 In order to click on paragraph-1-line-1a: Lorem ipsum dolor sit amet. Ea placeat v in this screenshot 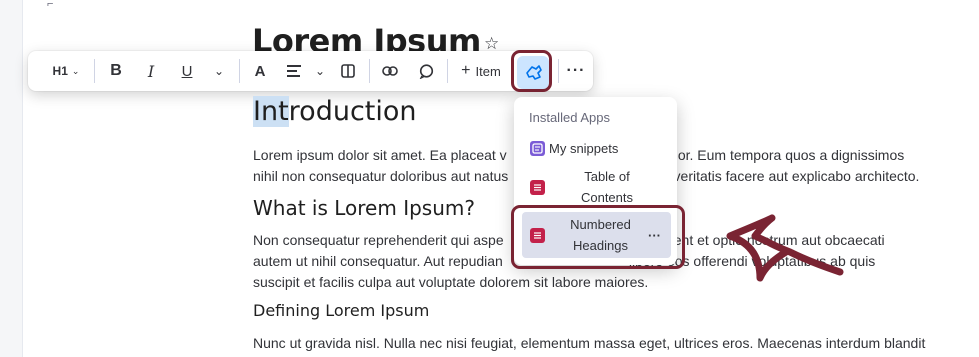, I will do `click(380, 155)`.